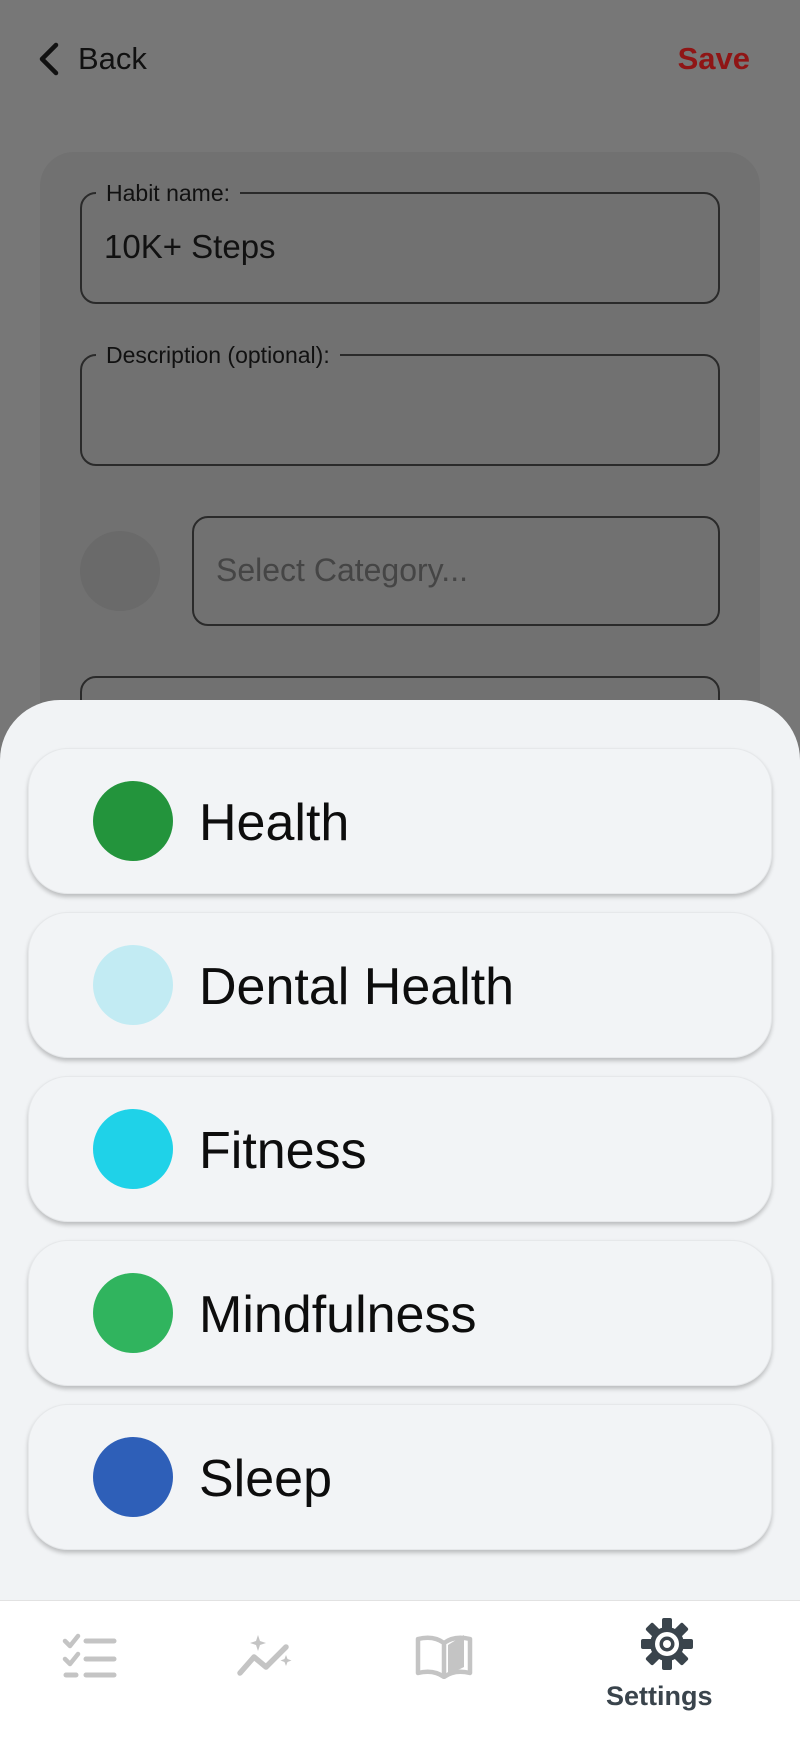  I want to click on checklist-icon, so click(89, 1655).